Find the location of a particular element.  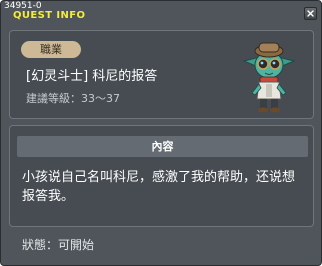

quest-status: 狀態：可開始 is located at coordinates (58, 245).